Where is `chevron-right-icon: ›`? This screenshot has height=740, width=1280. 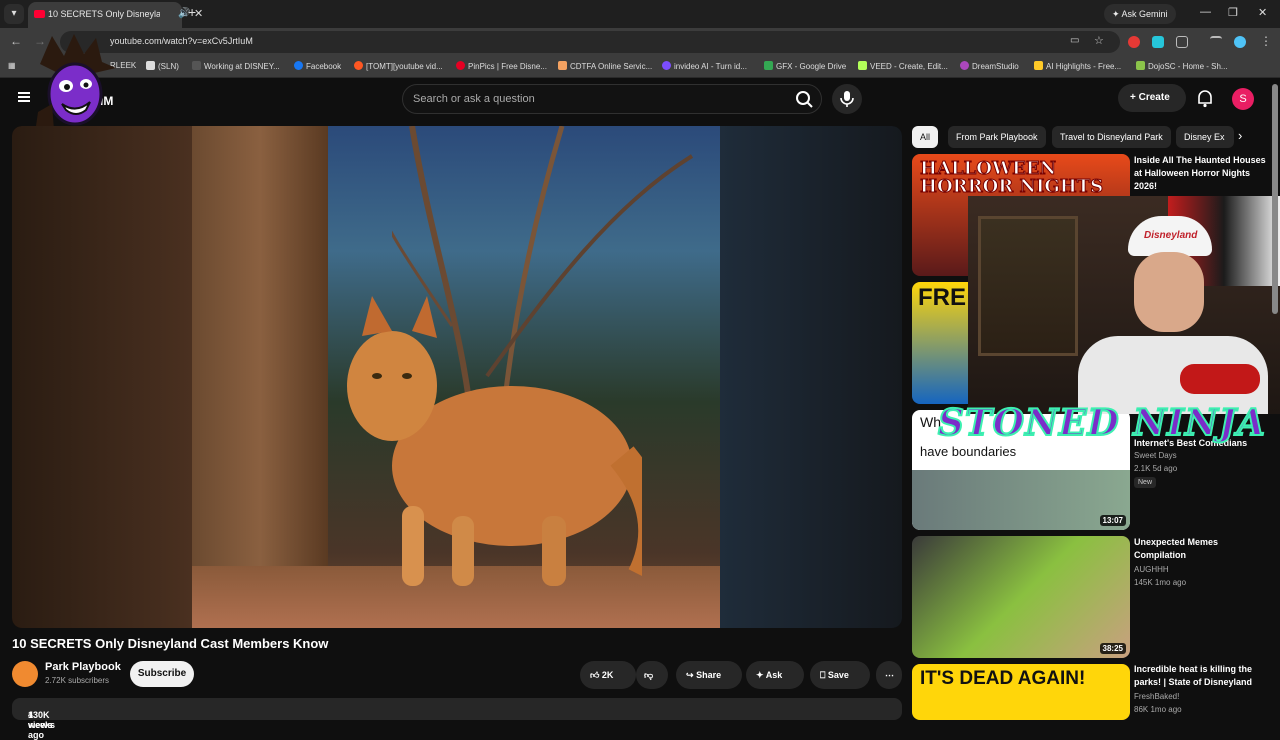 chevron-right-icon: › is located at coordinates (1240, 135).